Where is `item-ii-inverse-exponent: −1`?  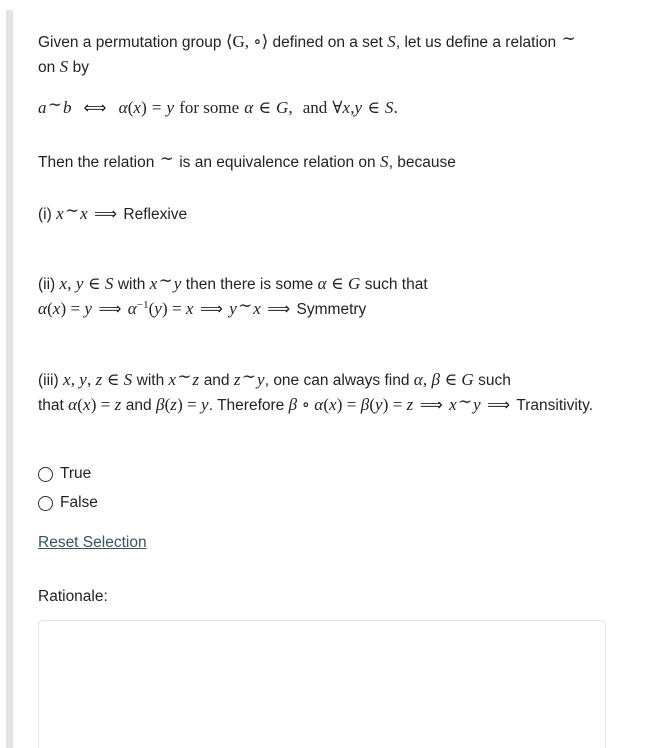 item-ii-inverse-exponent: −1 is located at coordinates (142, 304).